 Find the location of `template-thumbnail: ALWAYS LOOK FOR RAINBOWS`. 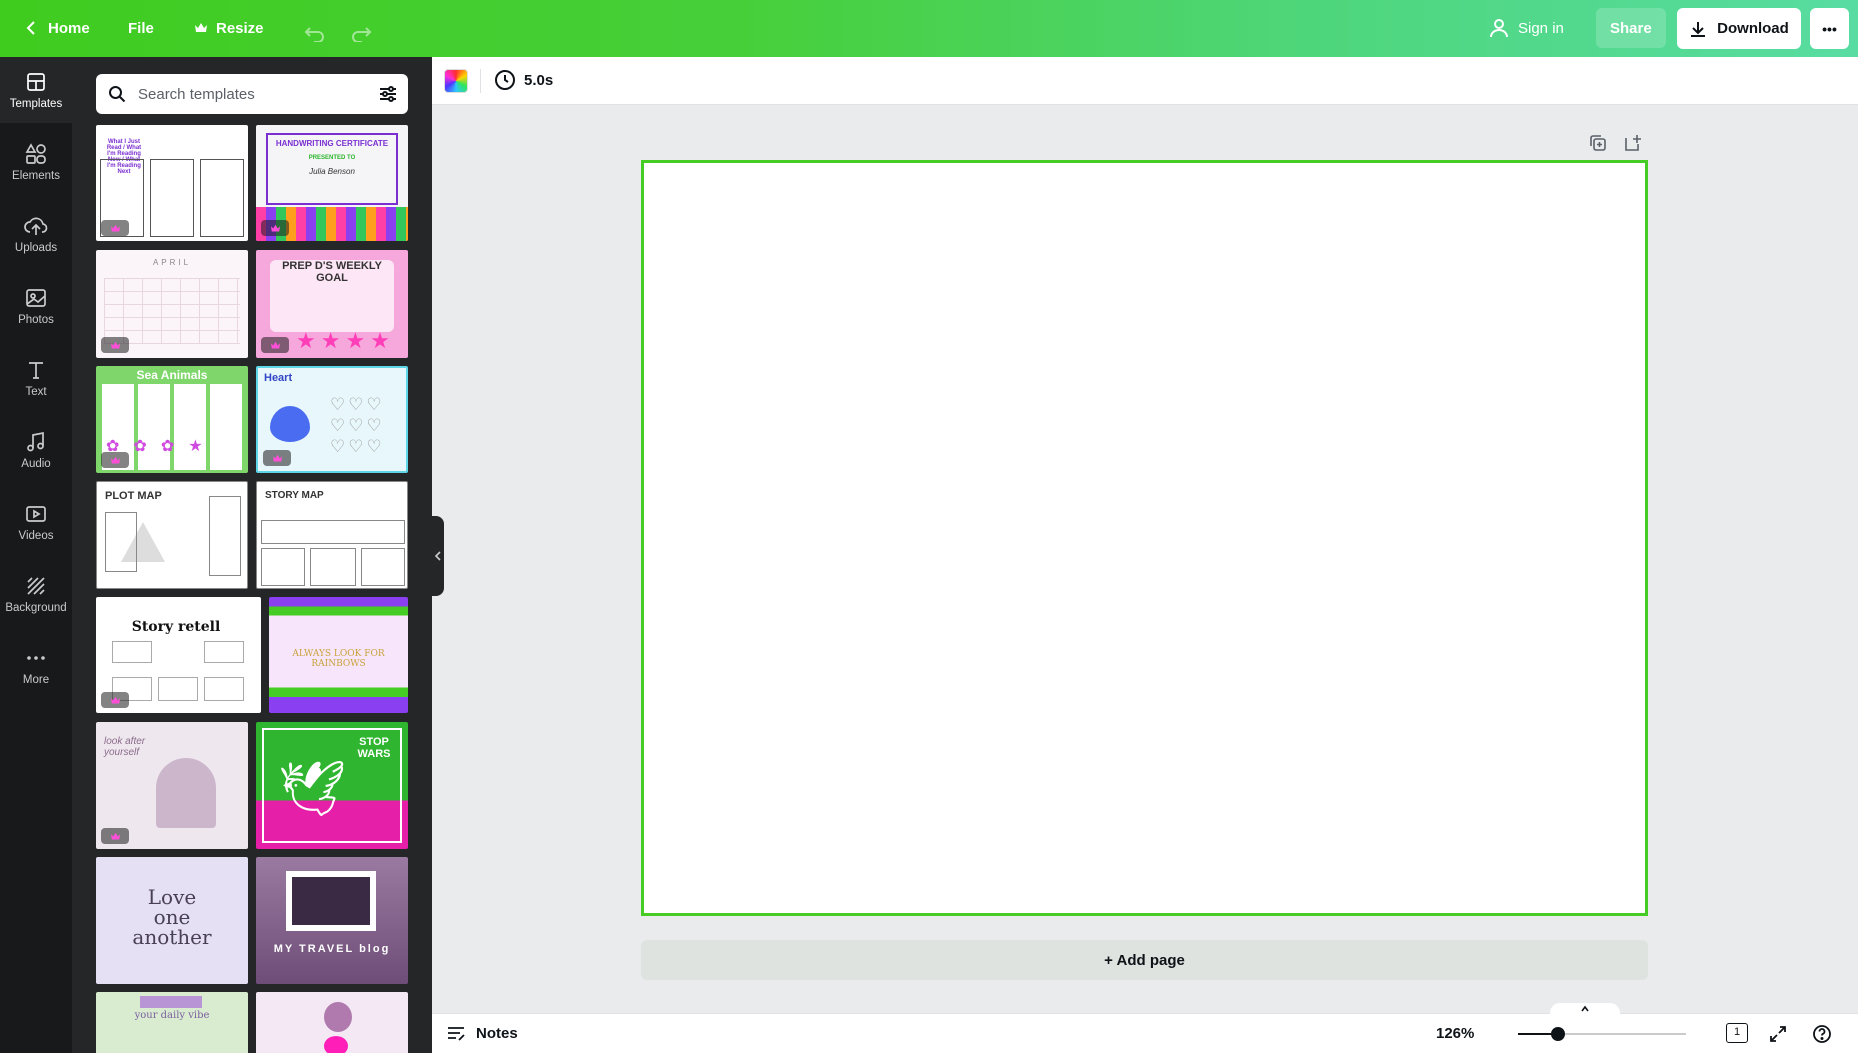

template-thumbnail: ALWAYS LOOK FOR RAINBOWS is located at coordinates (338, 655).